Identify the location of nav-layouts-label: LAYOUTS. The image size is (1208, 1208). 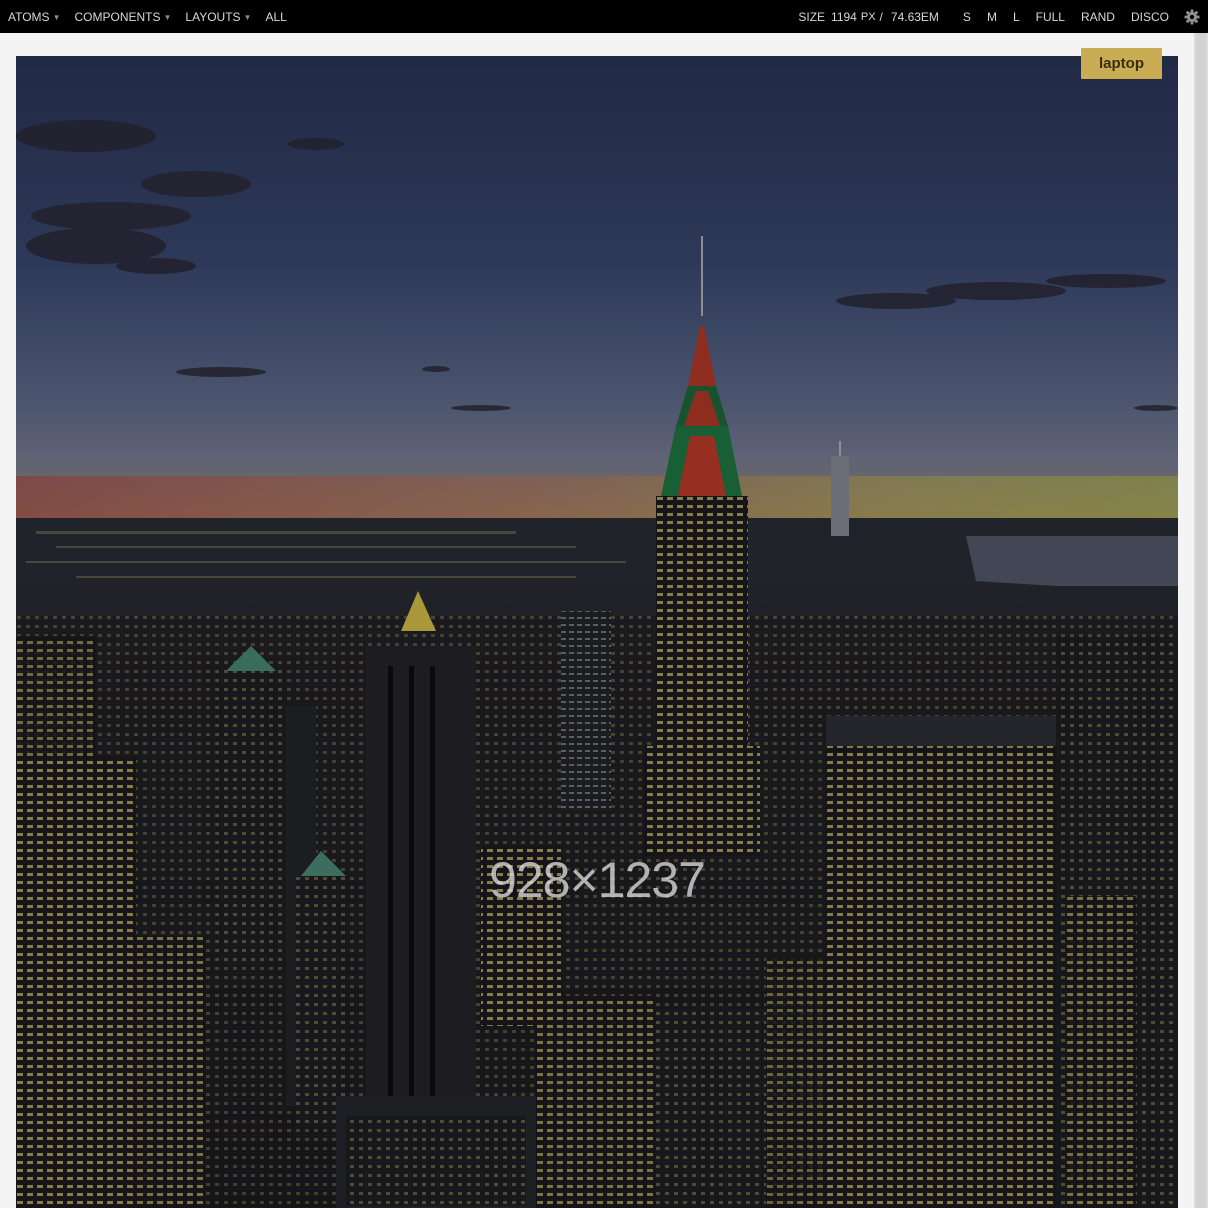
(213, 16).